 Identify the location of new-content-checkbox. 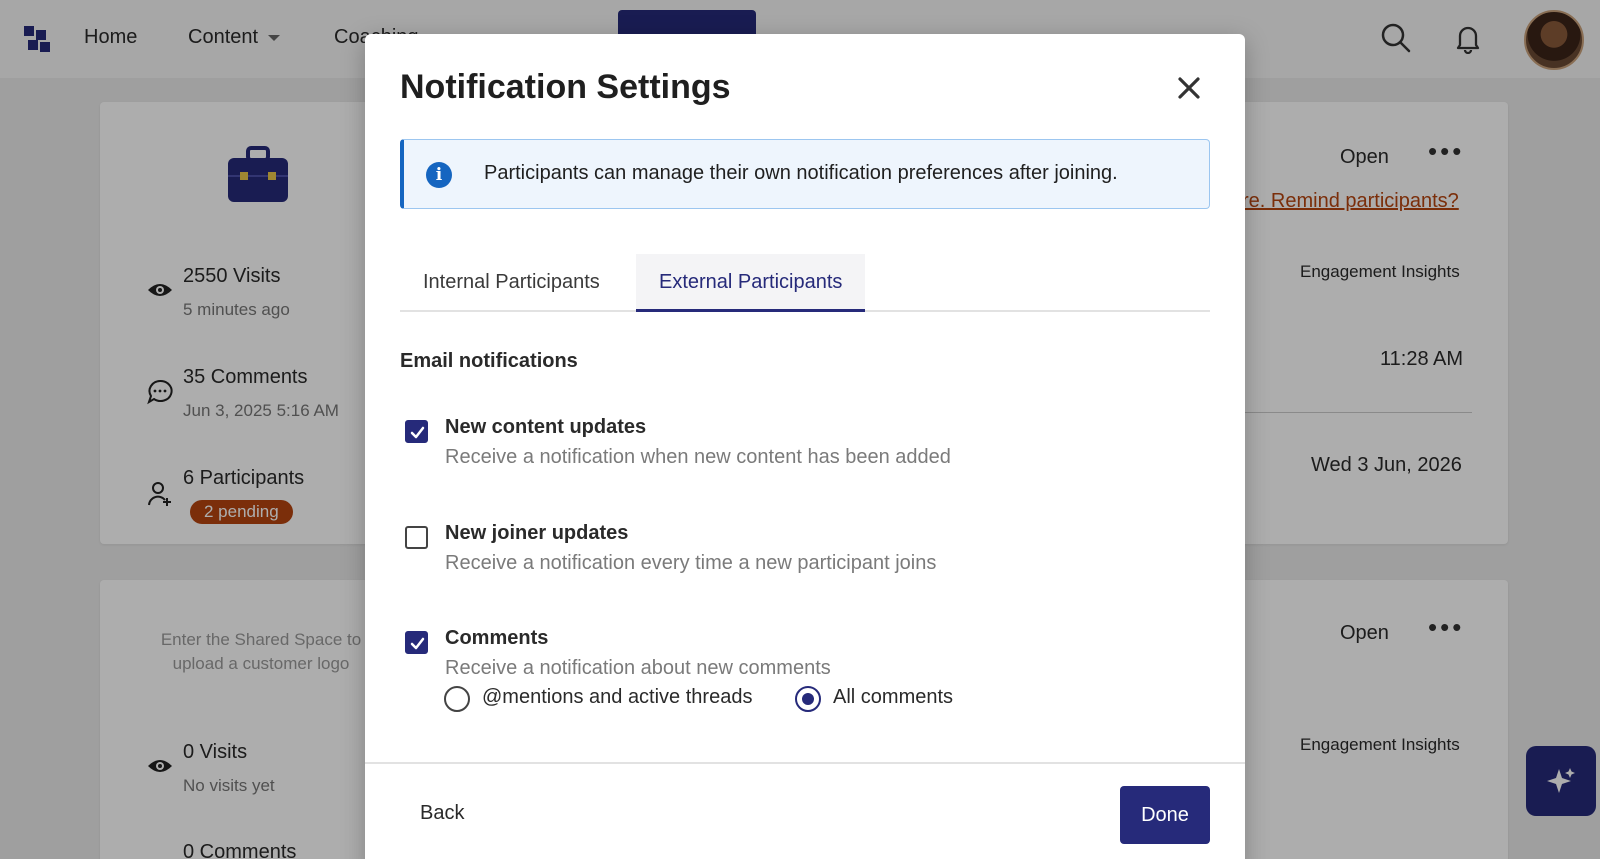
(416, 431).